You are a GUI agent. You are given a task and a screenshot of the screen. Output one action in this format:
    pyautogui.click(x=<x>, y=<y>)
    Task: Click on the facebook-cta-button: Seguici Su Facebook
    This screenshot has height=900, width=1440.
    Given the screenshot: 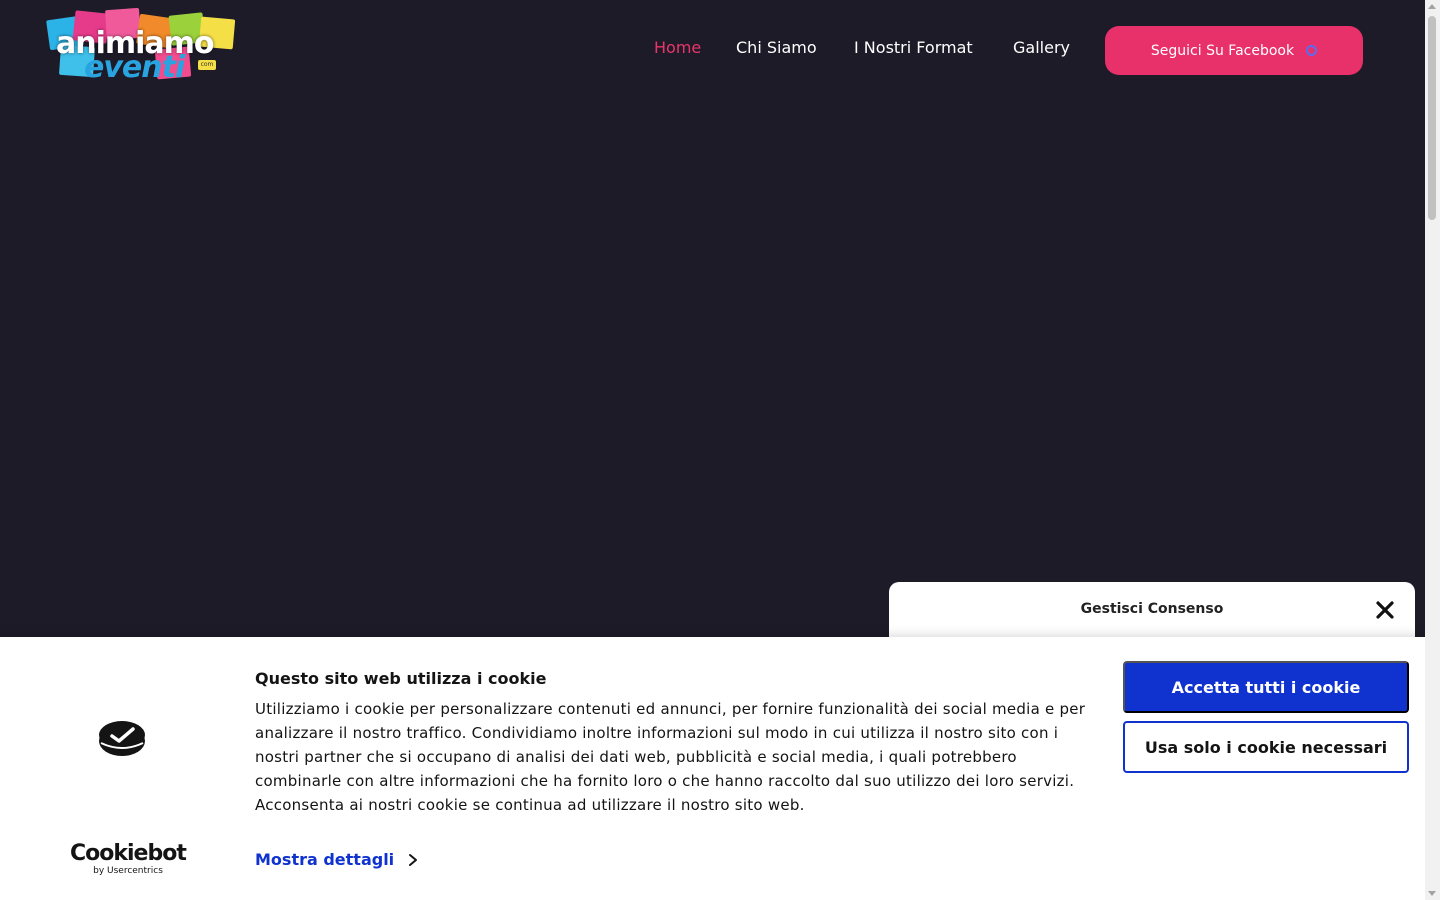 What is the action you would take?
    pyautogui.click(x=1234, y=50)
    